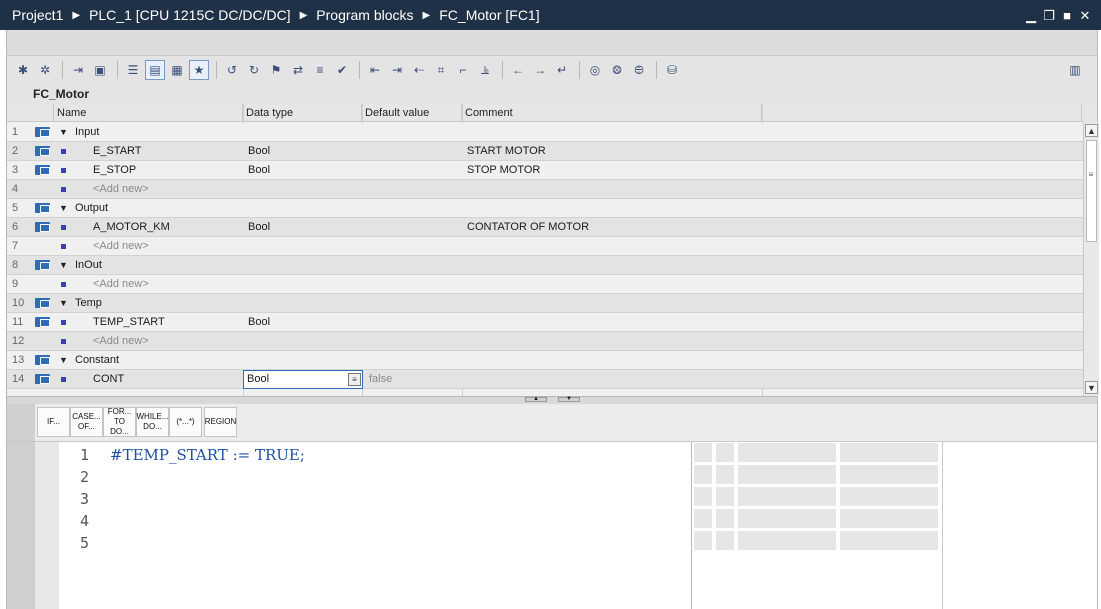  I want to click on comment-cell: STOP MOTOR, so click(615, 170).